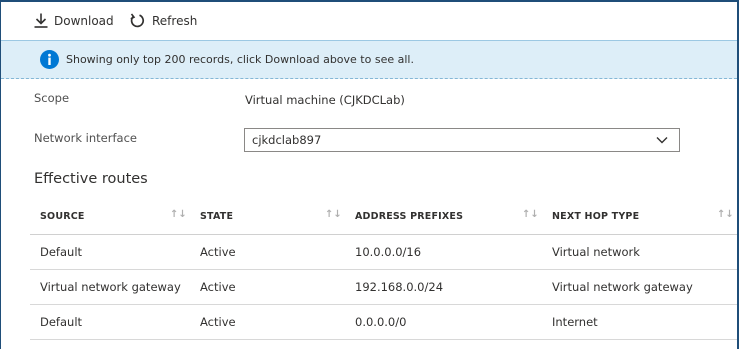 Image resolution: width=739 pixels, height=349 pixels. I want to click on cell-source: Virtual network gateway, so click(110, 287).